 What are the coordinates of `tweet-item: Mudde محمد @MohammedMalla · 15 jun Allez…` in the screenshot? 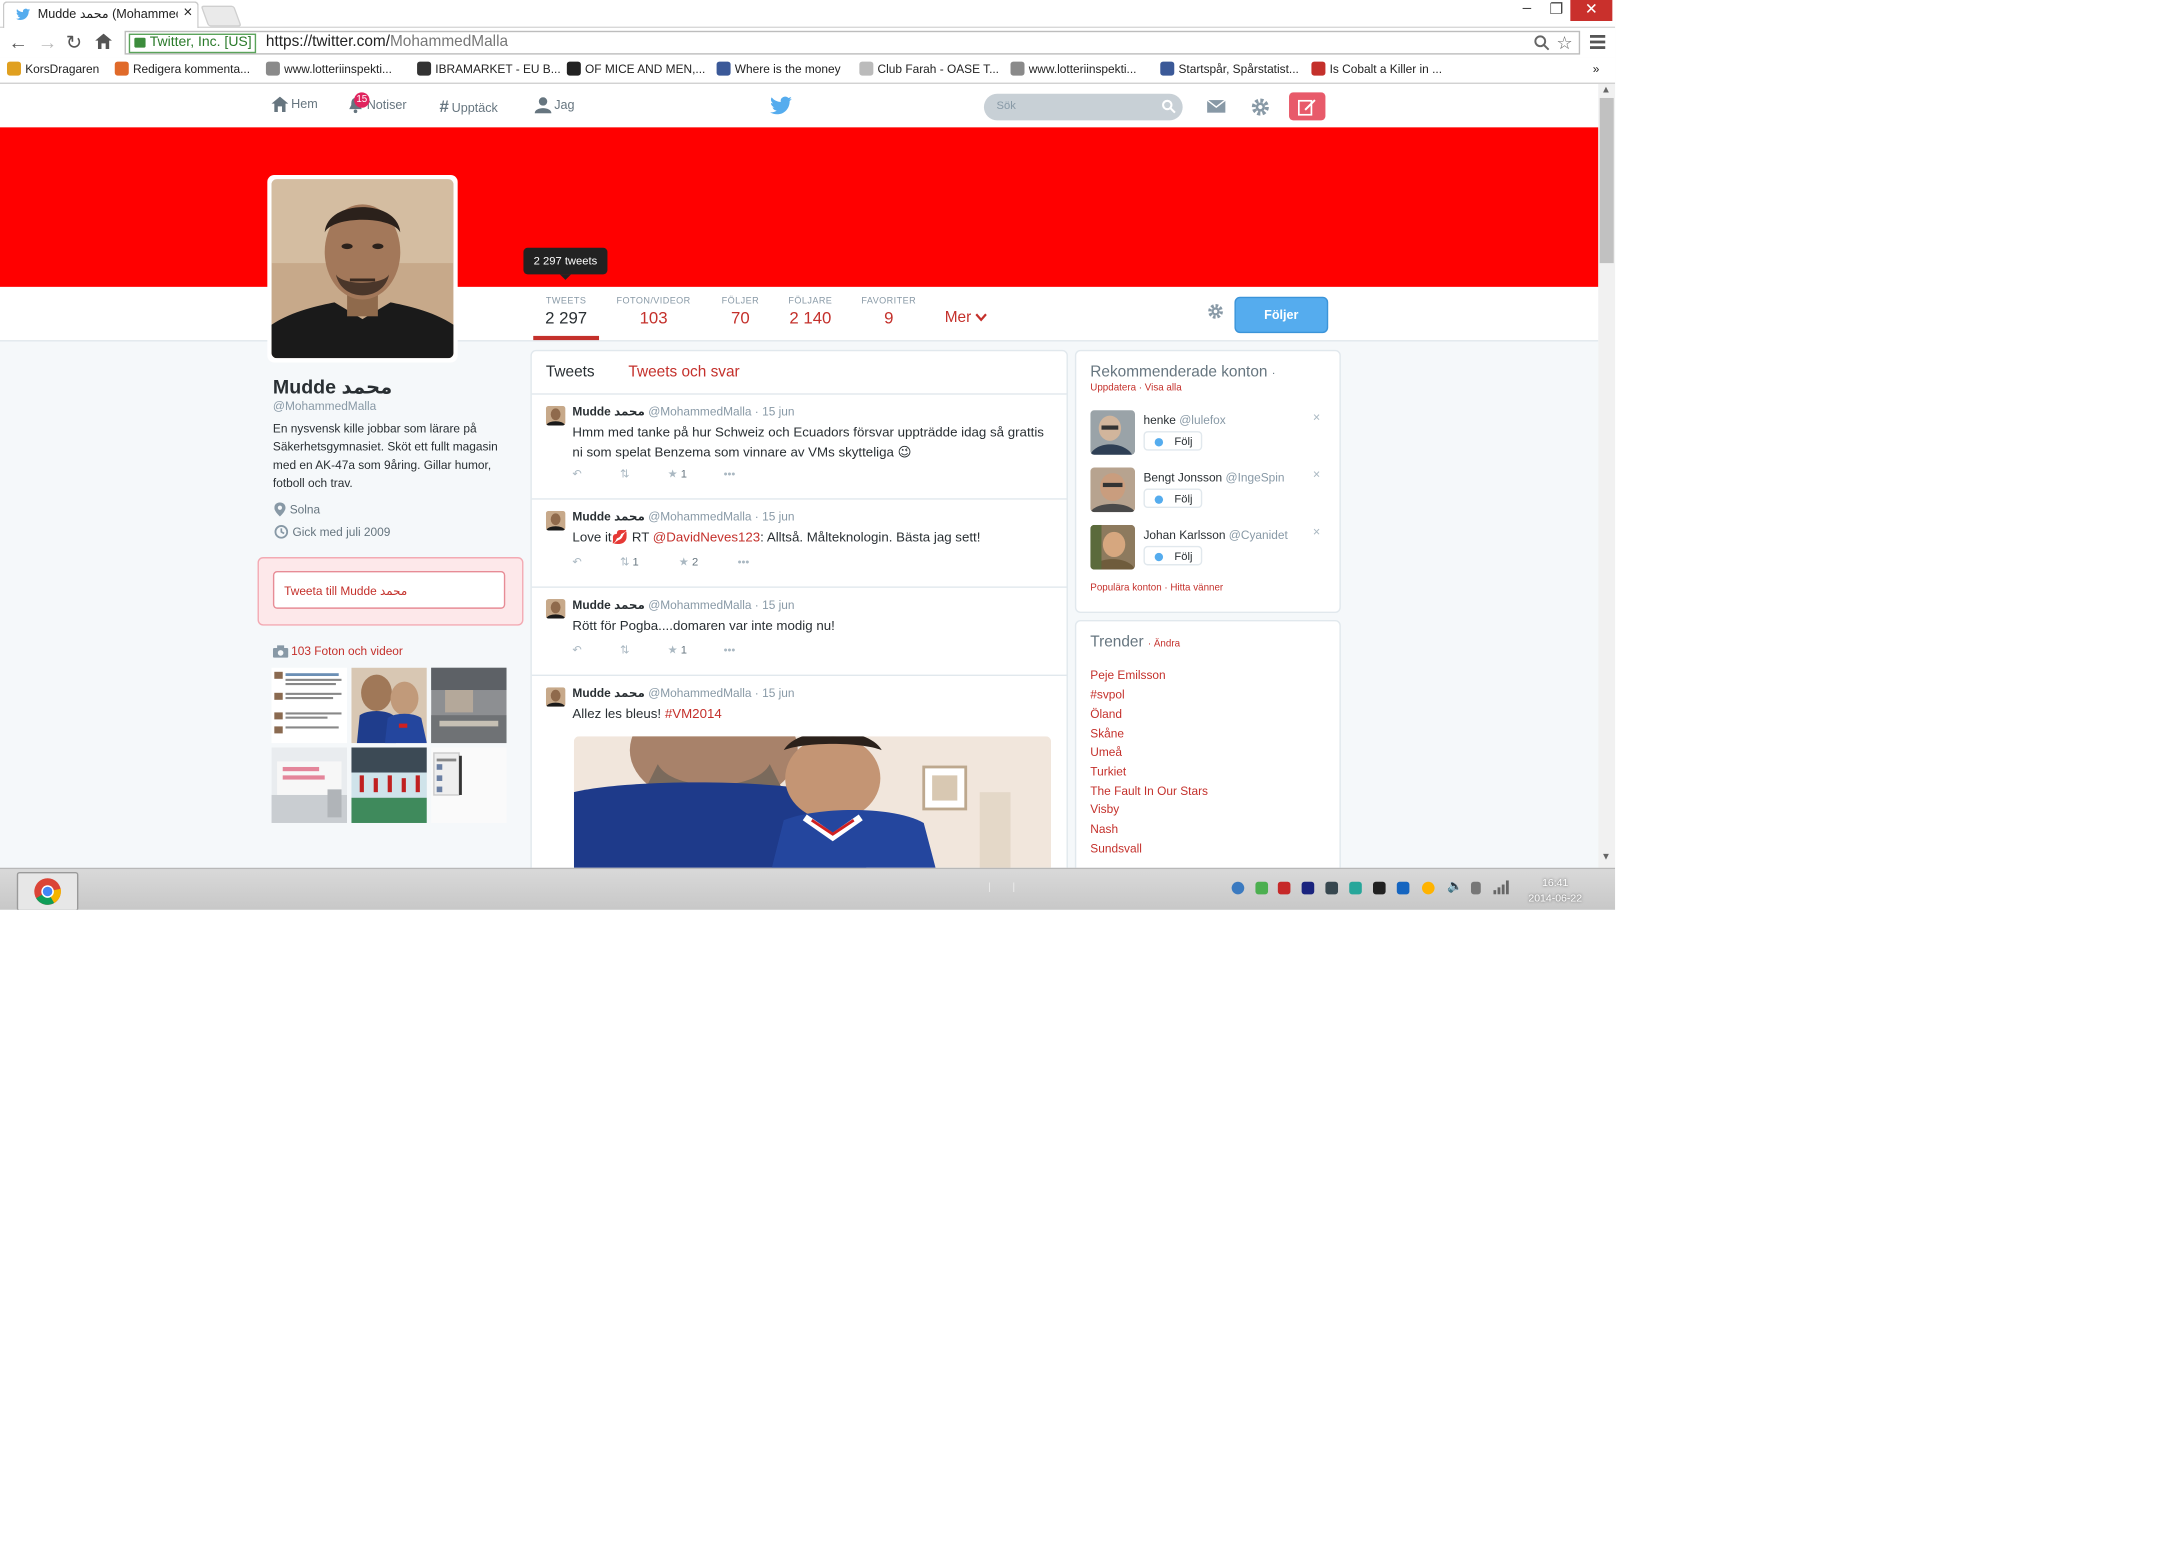 It's located at (799, 772).